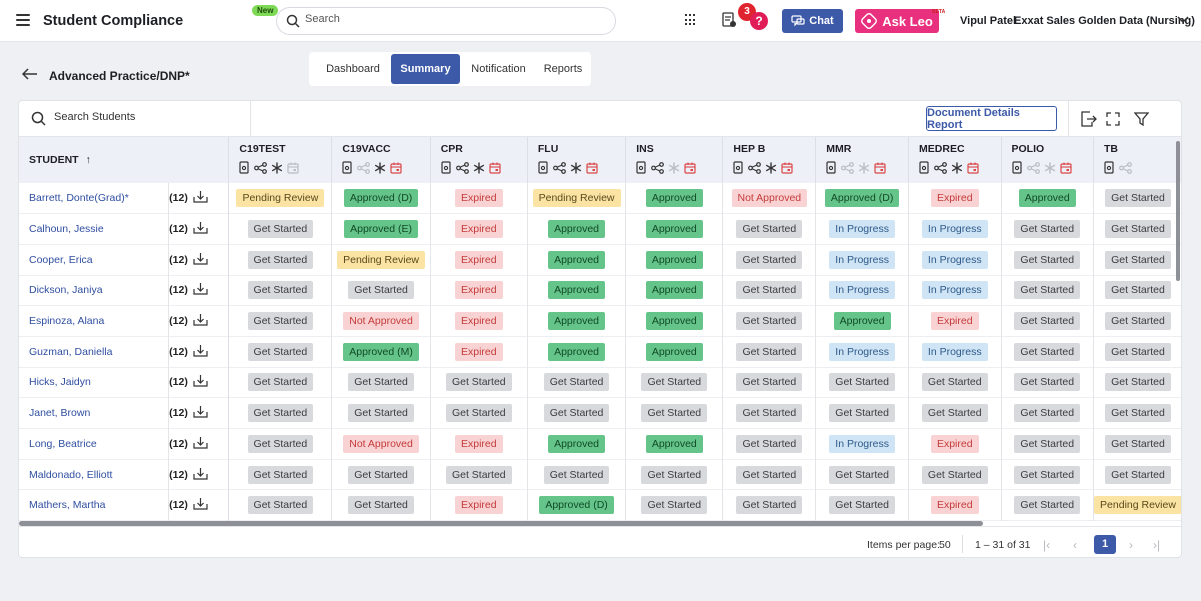 The height and width of the screenshot is (601, 1201). What do you see at coordinates (30, 74) in the screenshot?
I see `back-arrow-icon` at bounding box center [30, 74].